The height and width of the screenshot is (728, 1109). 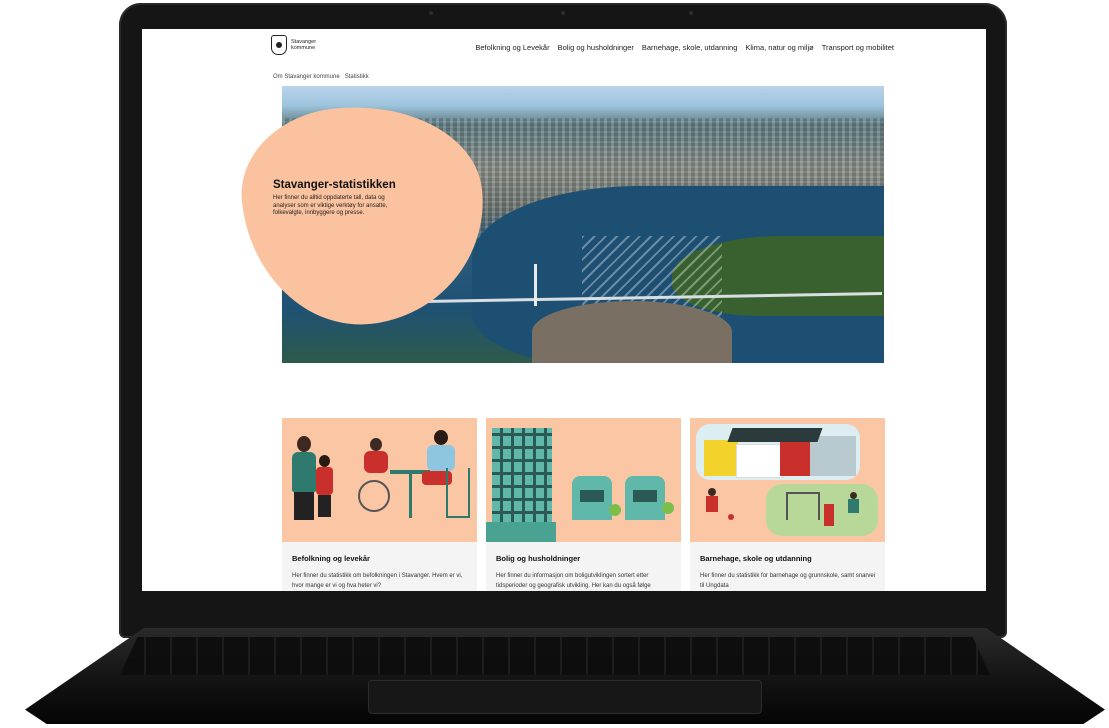 I want to click on building-base, so click(x=521, y=532).